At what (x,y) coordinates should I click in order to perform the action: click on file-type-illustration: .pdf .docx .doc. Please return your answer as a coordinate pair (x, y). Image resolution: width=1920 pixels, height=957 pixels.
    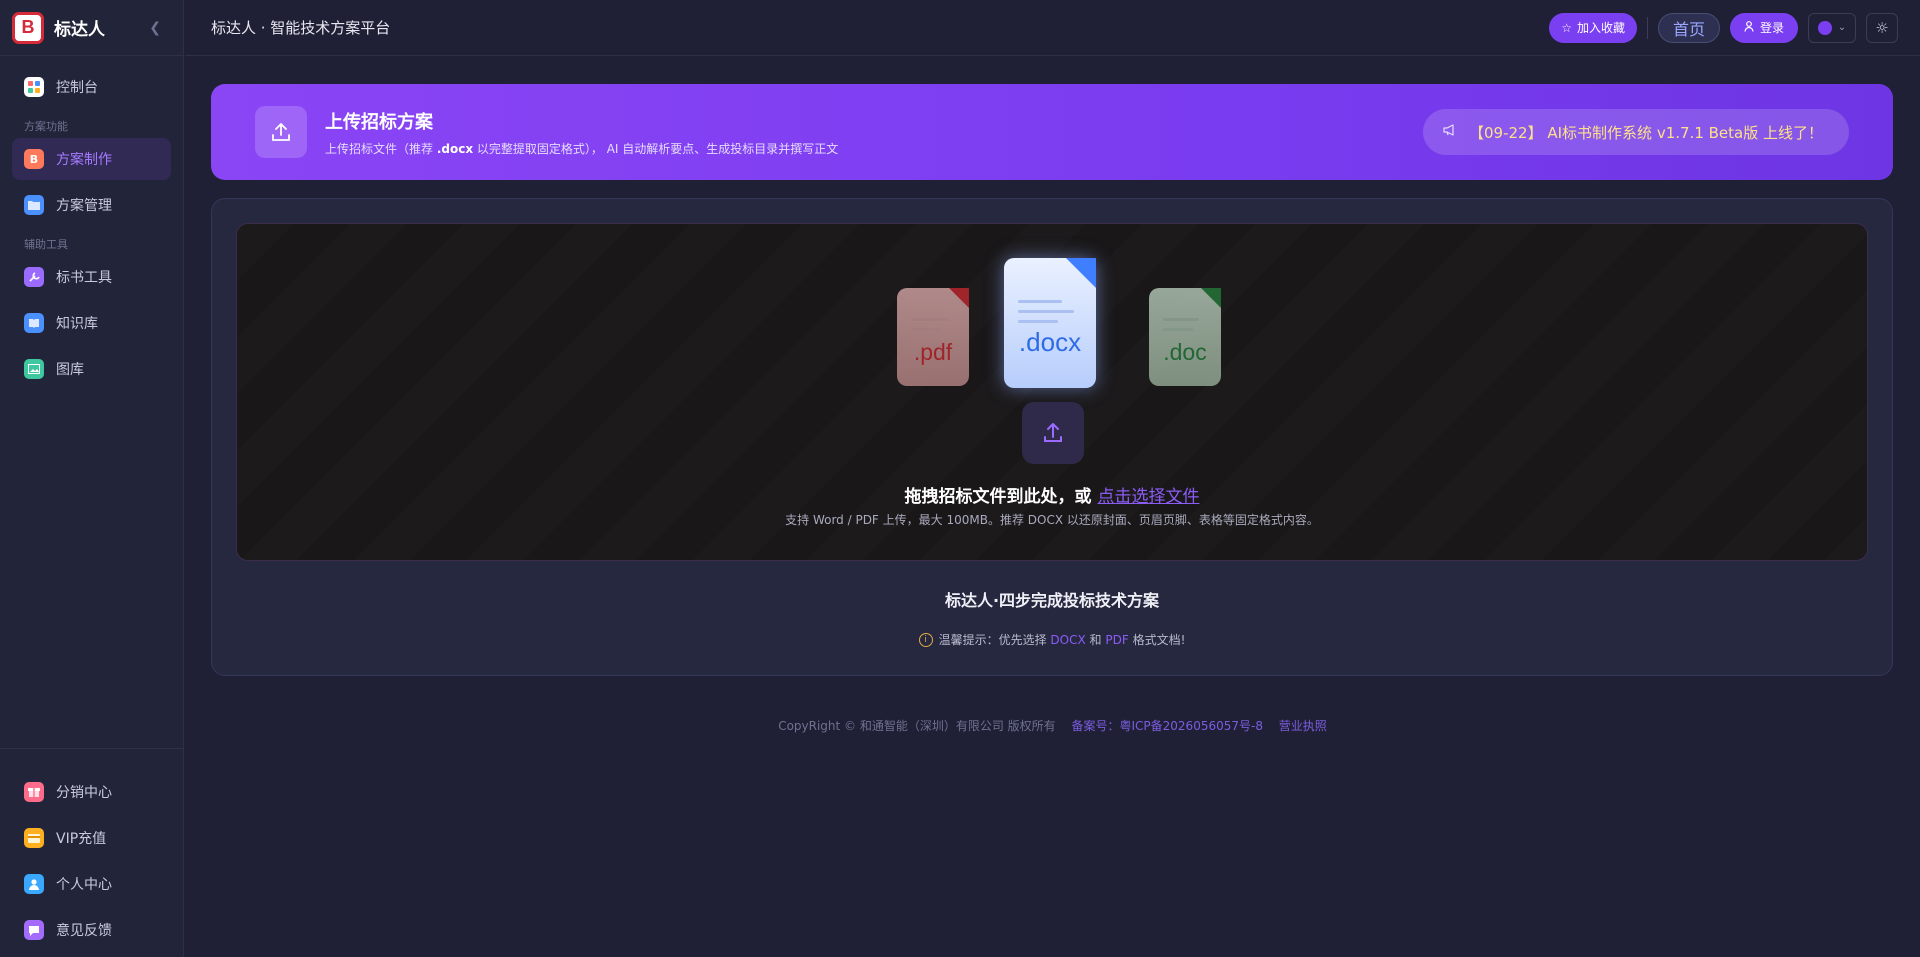
    Looking at the image, I should click on (1052, 323).